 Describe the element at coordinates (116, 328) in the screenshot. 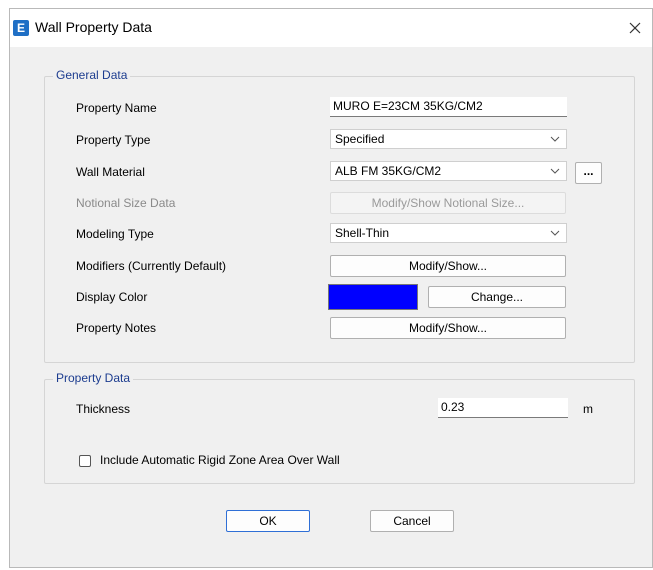

I see `property-notes-label: Property Notes` at that location.